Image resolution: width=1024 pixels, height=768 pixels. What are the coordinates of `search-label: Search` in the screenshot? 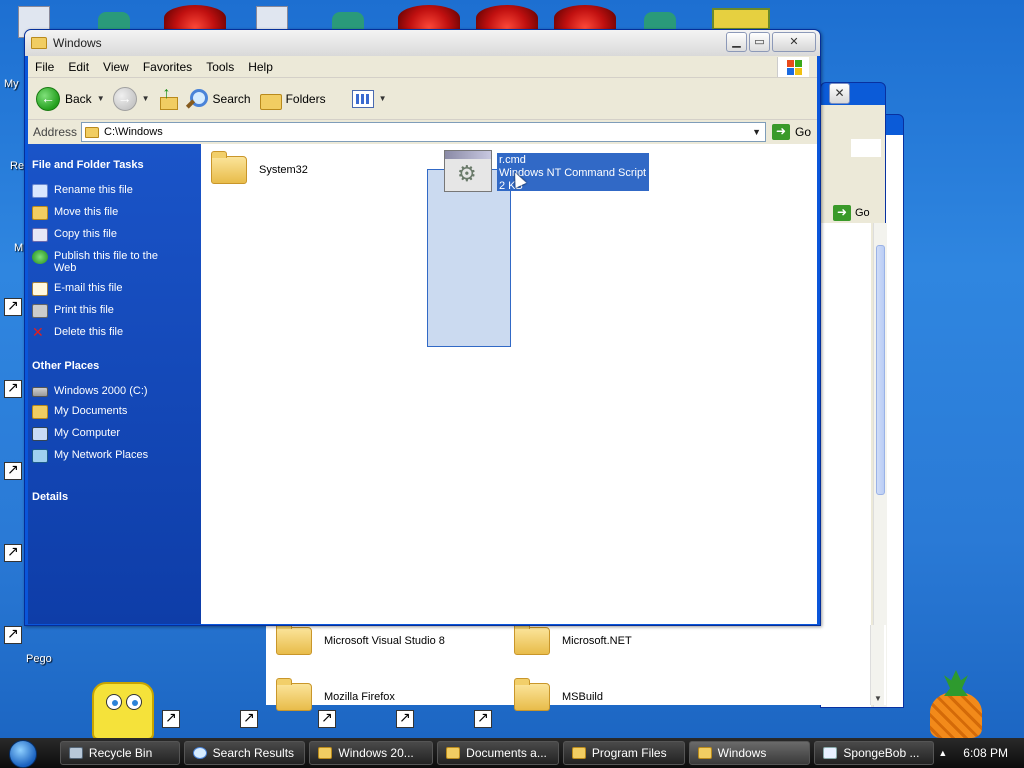 It's located at (231, 98).